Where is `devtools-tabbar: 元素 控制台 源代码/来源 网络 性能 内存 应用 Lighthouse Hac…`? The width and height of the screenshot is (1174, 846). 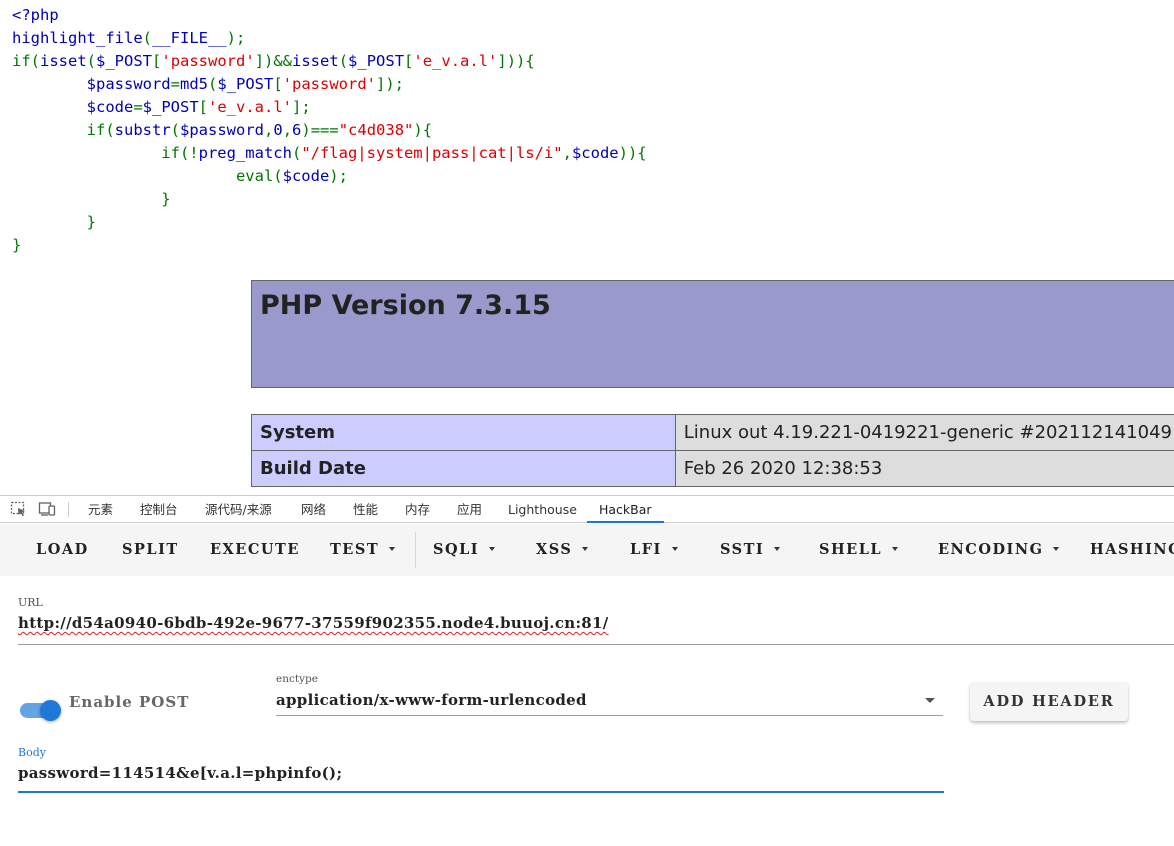 devtools-tabbar: 元素 控制台 源代码/来源 网络 性能 内存 应用 Lighthouse Hac… is located at coordinates (587, 509).